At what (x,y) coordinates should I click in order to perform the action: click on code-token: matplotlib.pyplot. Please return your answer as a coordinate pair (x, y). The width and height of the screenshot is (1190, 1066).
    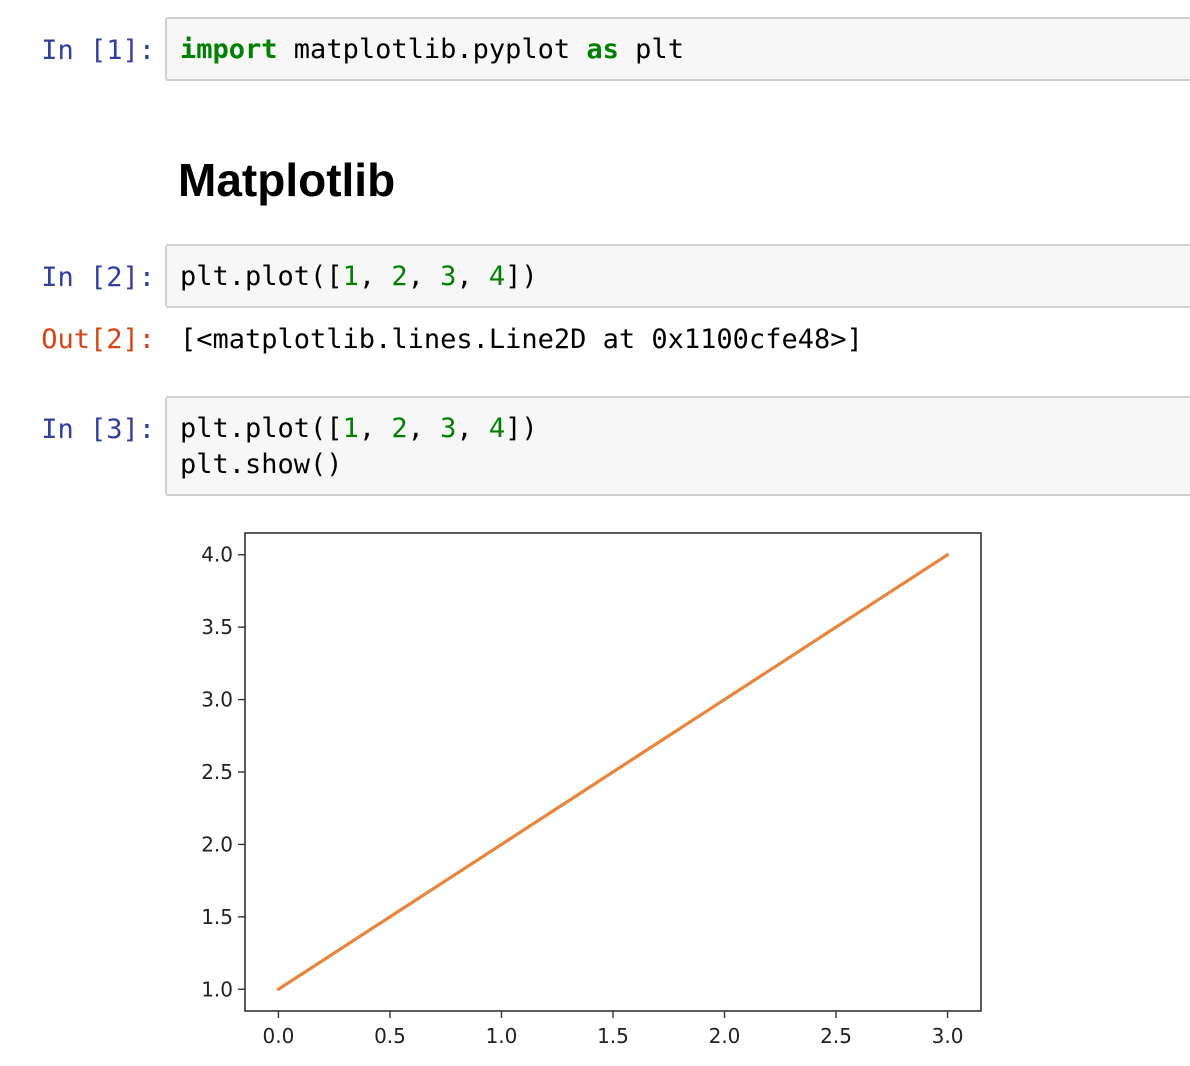
    Looking at the image, I should click on (432, 49).